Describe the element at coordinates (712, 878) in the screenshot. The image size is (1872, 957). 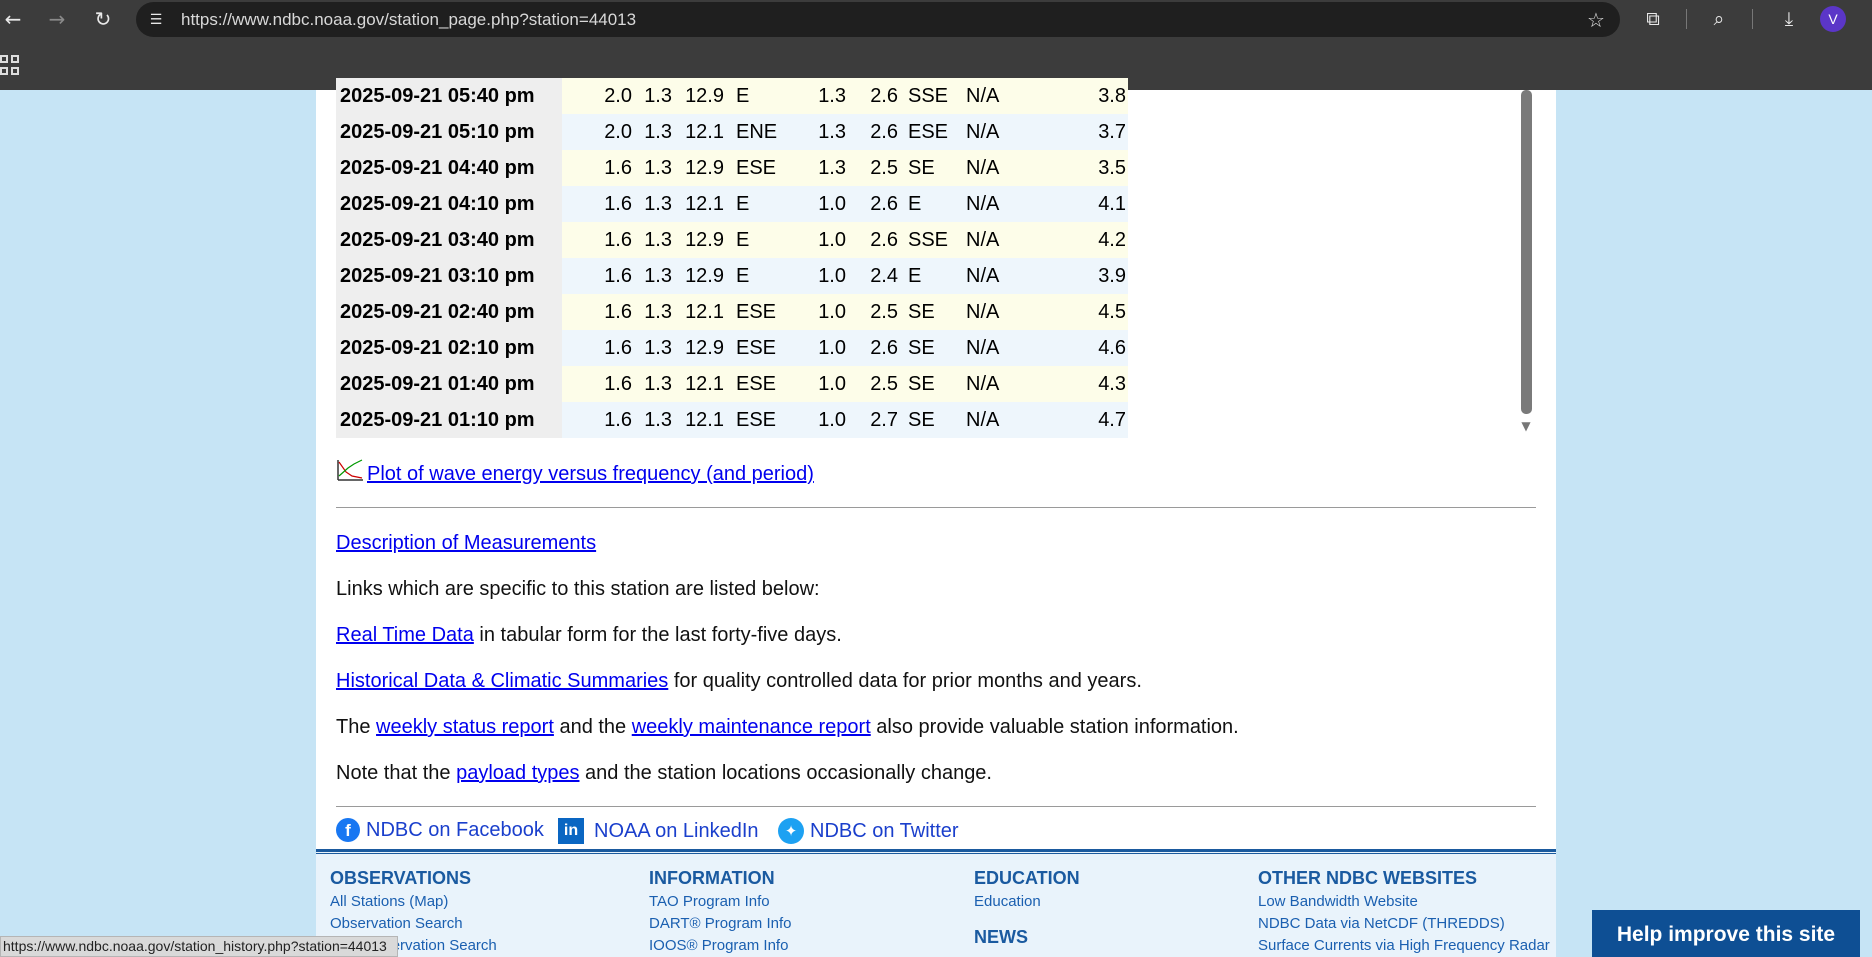
I see `footer-heading: INFORMATION` at that location.